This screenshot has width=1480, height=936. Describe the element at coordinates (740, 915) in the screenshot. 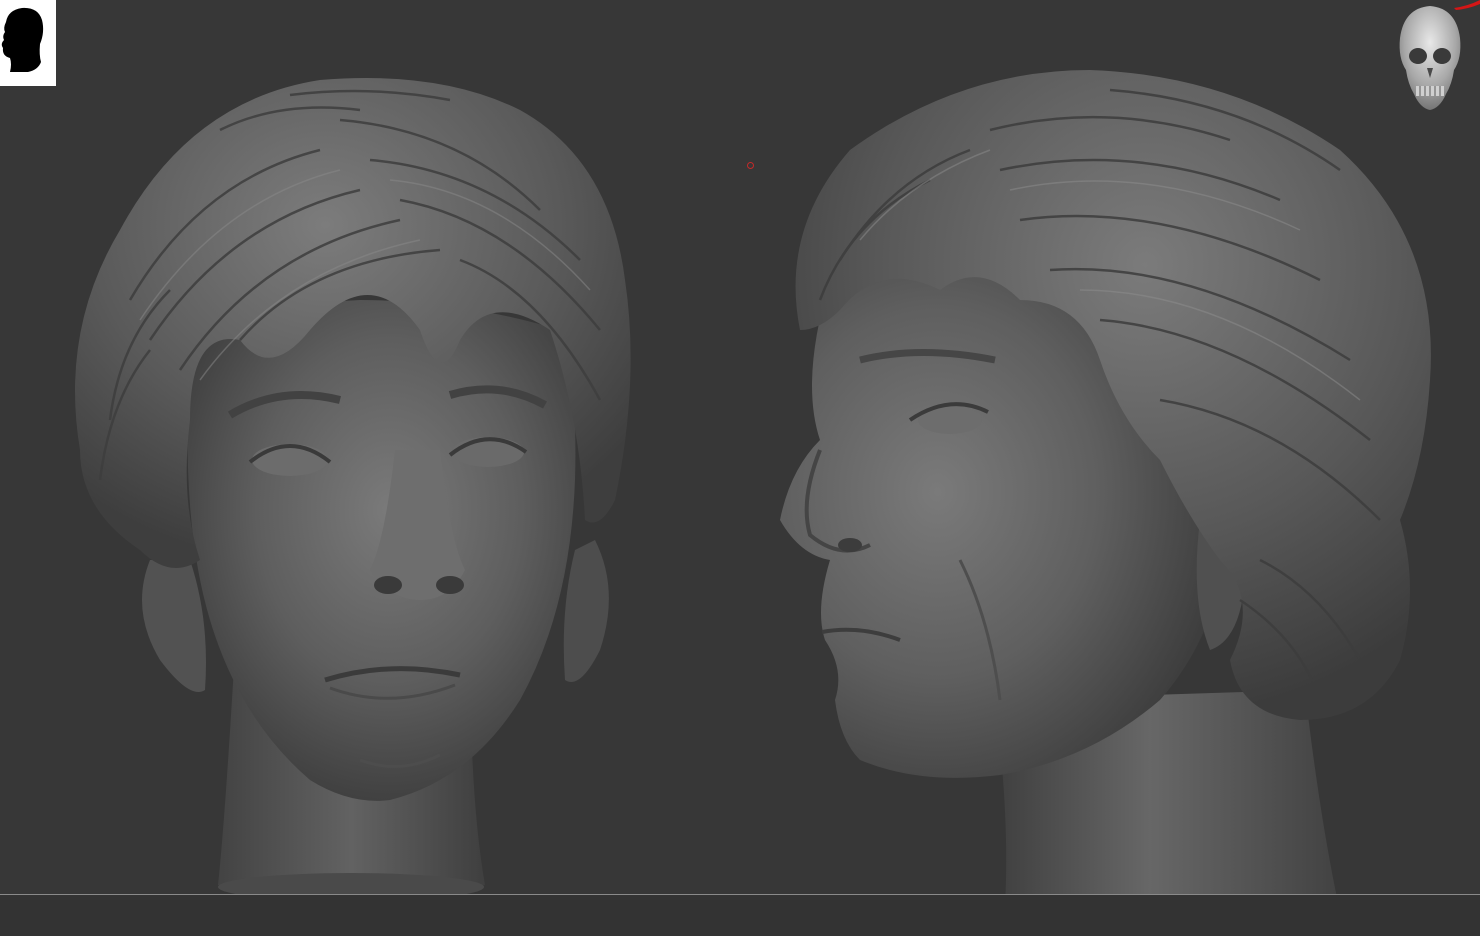

I see `floor-plane` at that location.